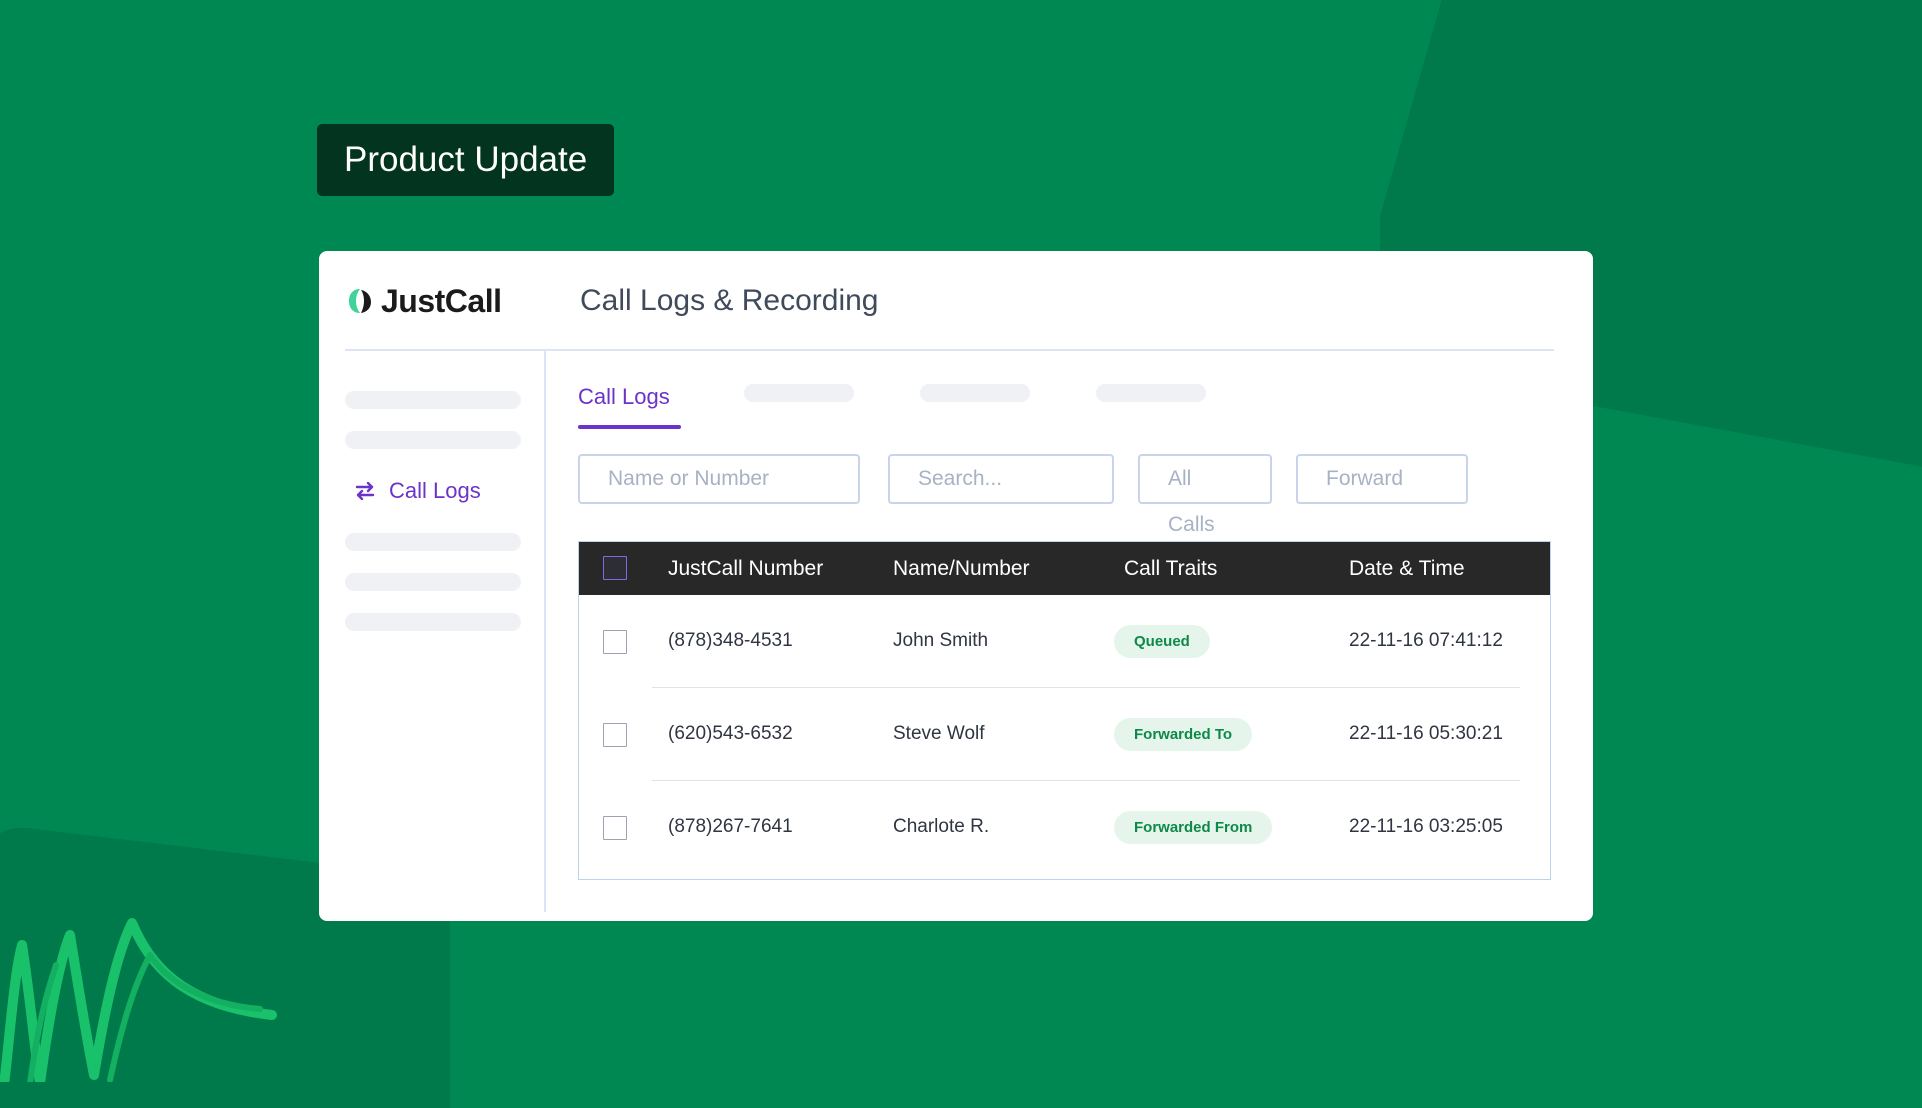 The image size is (1922, 1108). What do you see at coordinates (1170, 568) in the screenshot?
I see `column-header: Call Traits` at bounding box center [1170, 568].